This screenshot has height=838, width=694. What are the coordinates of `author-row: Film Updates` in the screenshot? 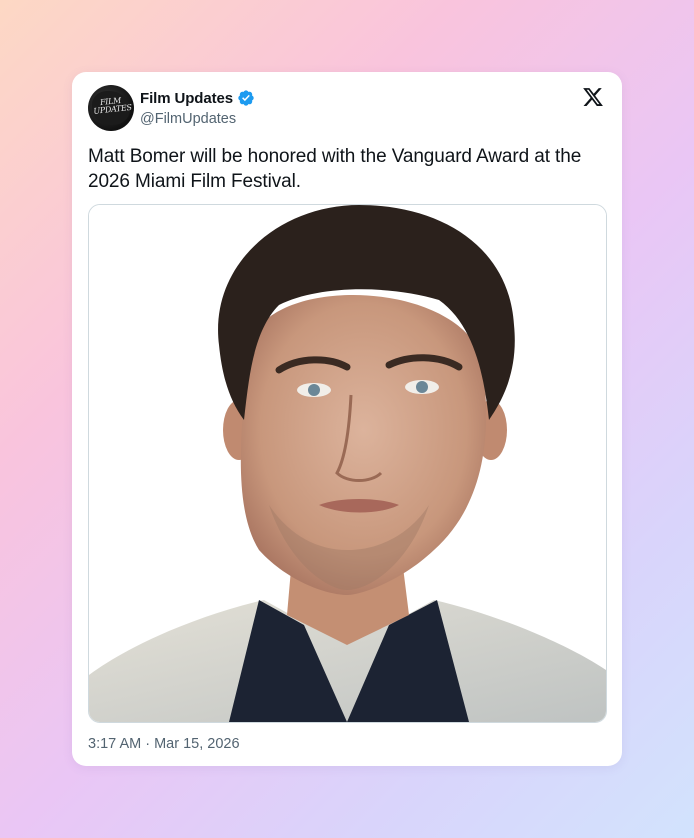 It's located at (197, 98).